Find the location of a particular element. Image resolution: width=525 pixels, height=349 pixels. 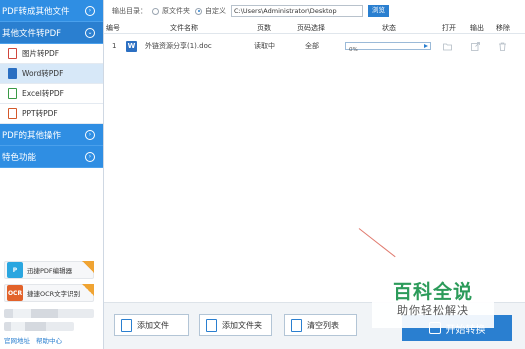

table-row: 1 W 外链资源分享(1).doc 读取中 全部 0% is located at coordinates (314, 46).